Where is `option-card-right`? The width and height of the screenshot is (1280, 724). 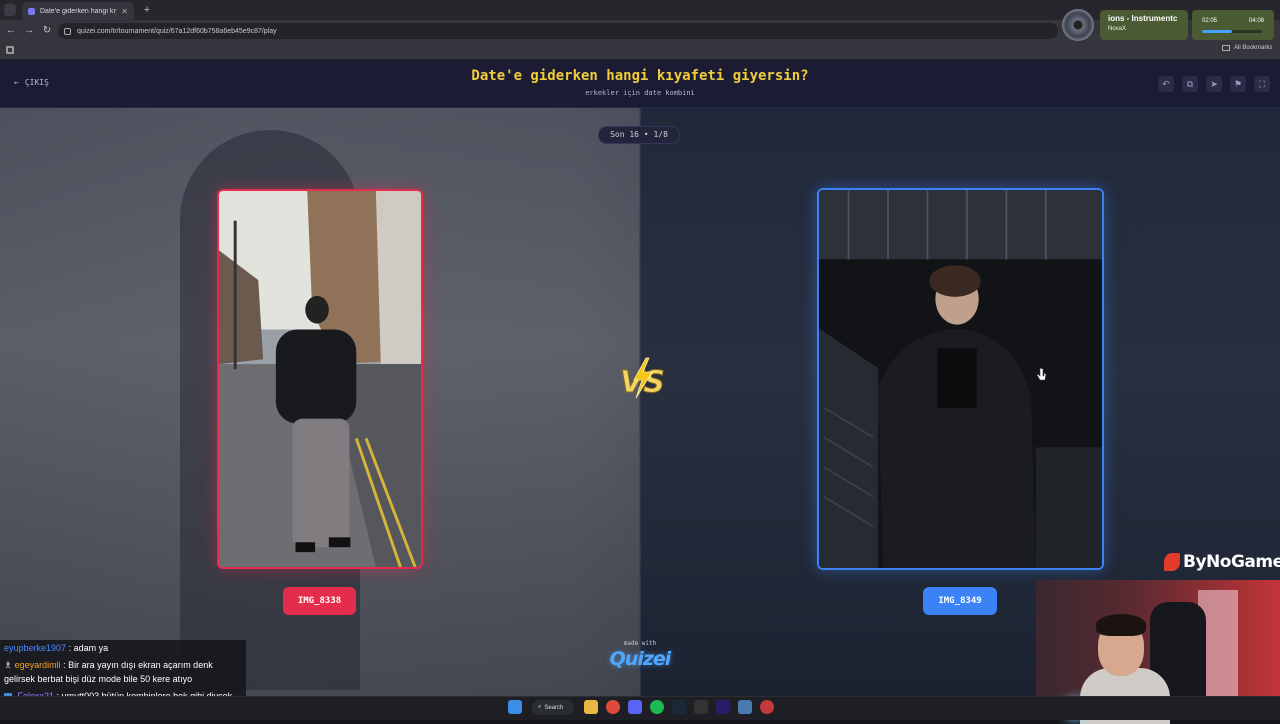
option-card-right is located at coordinates (960, 379).